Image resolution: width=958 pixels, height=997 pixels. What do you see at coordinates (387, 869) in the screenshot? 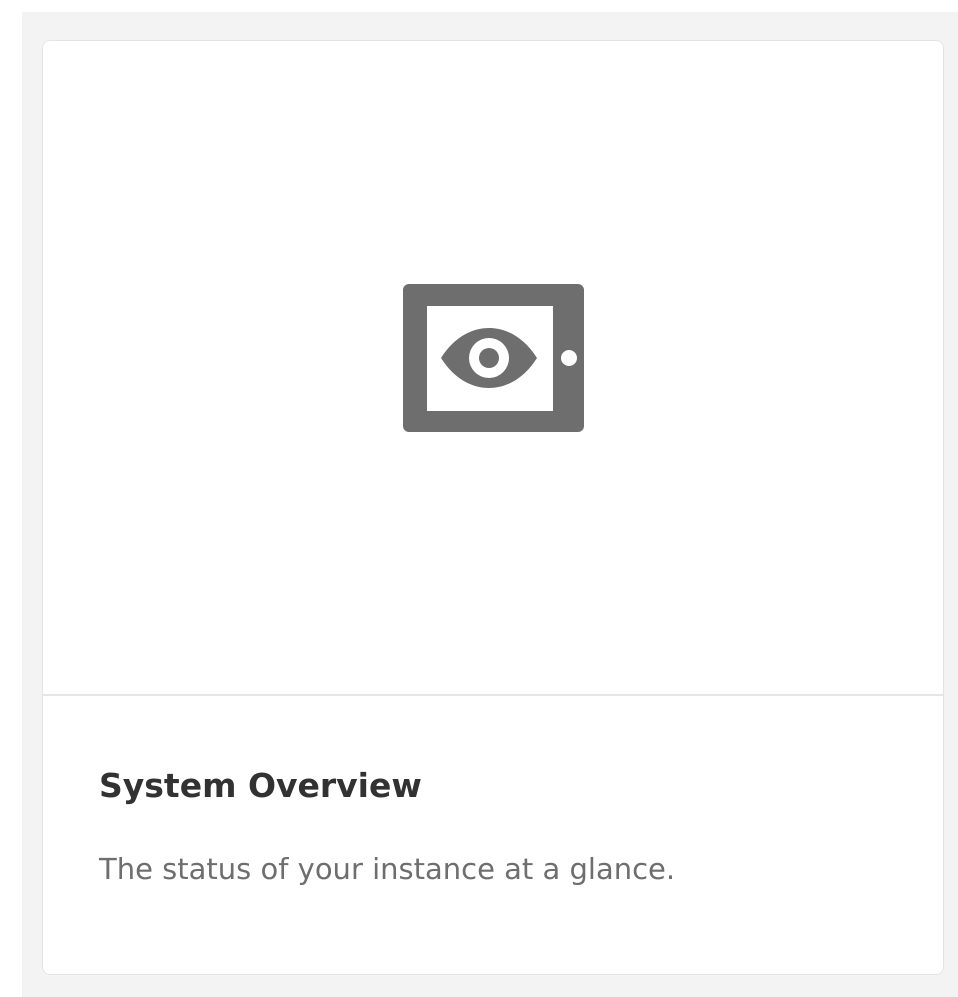
I see `card-description: The status of your instance at a glance.` at bounding box center [387, 869].